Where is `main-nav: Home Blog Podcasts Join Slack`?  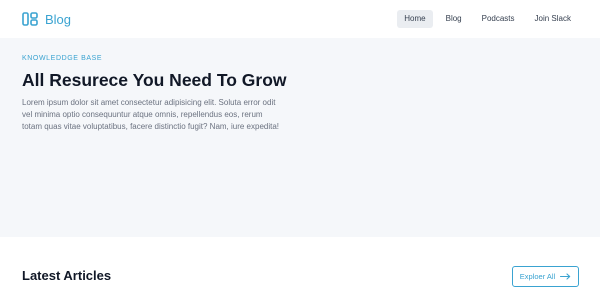
main-nav: Home Blog Podcasts Join Slack is located at coordinates (487, 19).